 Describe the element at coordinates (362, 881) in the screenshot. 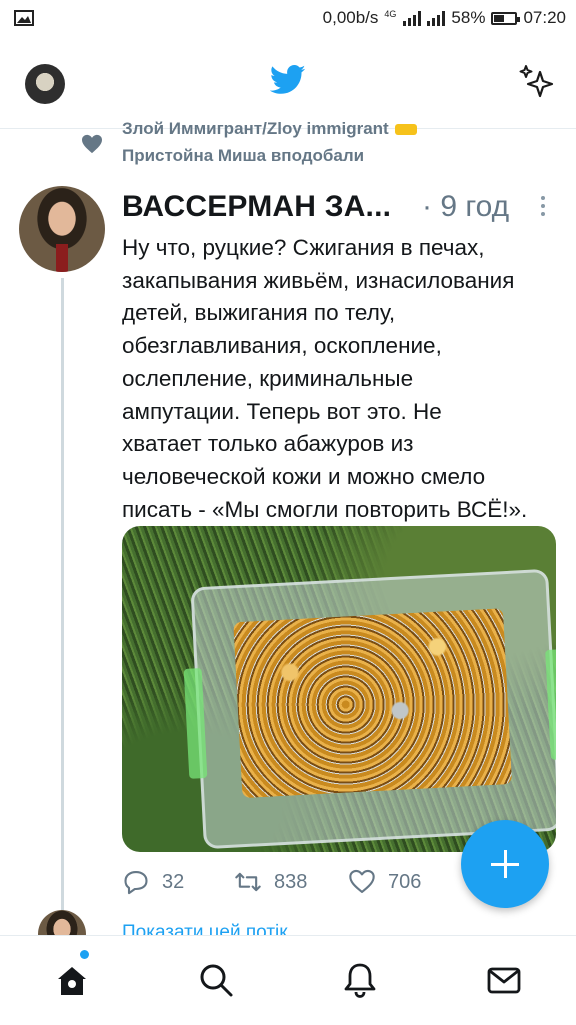

I see `like-icon` at that location.